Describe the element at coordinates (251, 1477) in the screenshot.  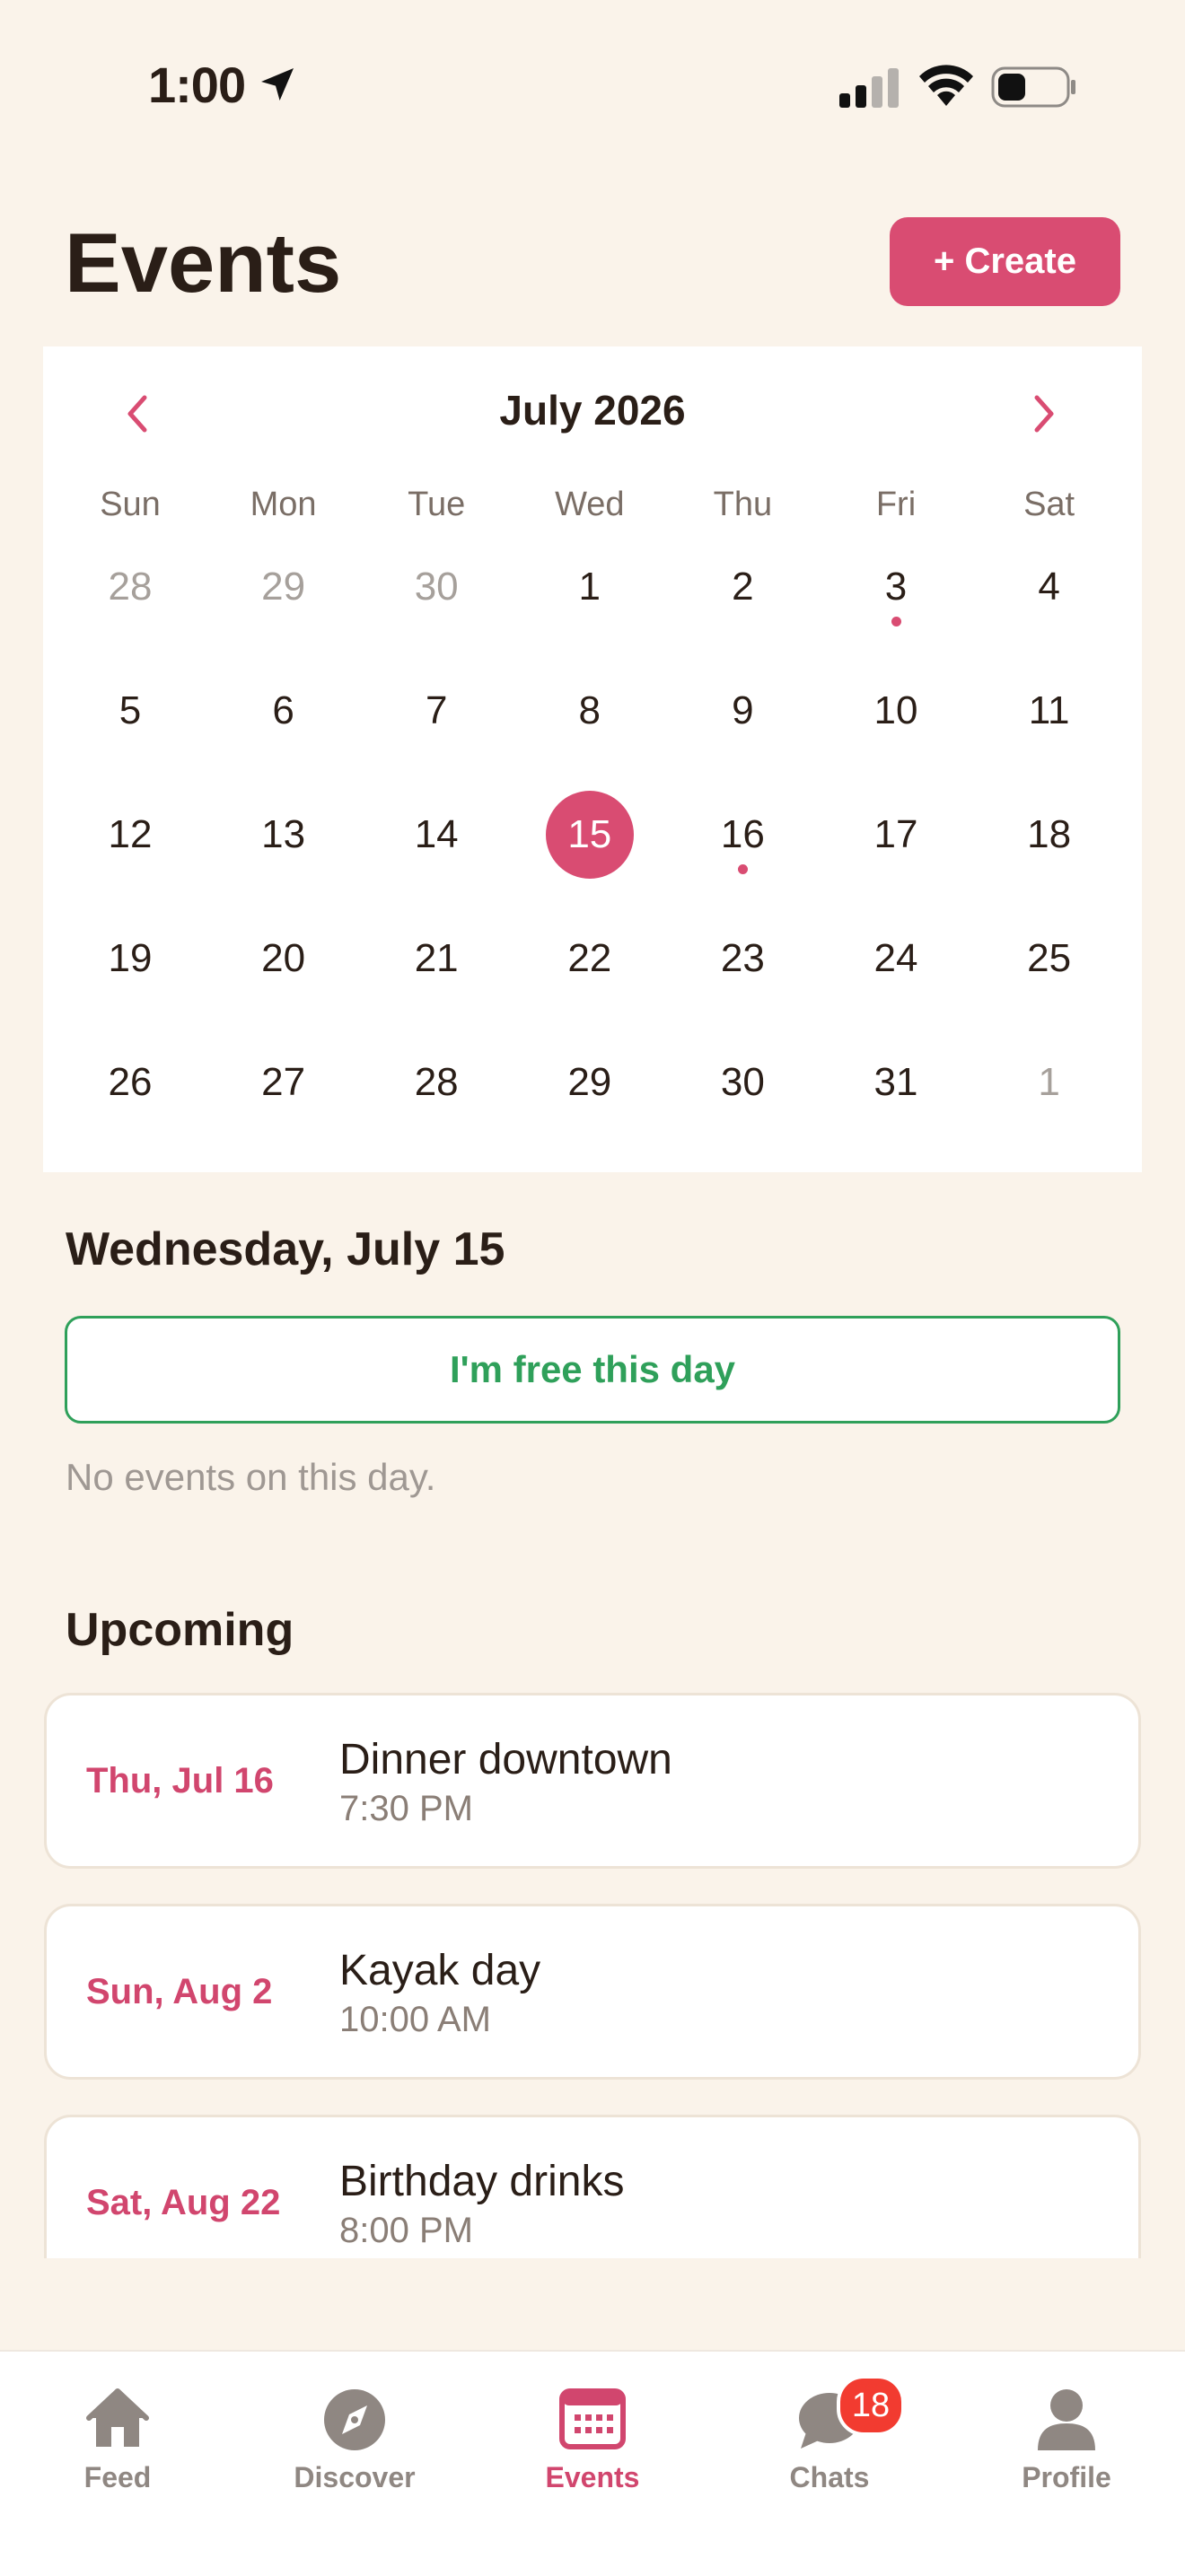
I see `no-events-text: No events on this day.` at that location.